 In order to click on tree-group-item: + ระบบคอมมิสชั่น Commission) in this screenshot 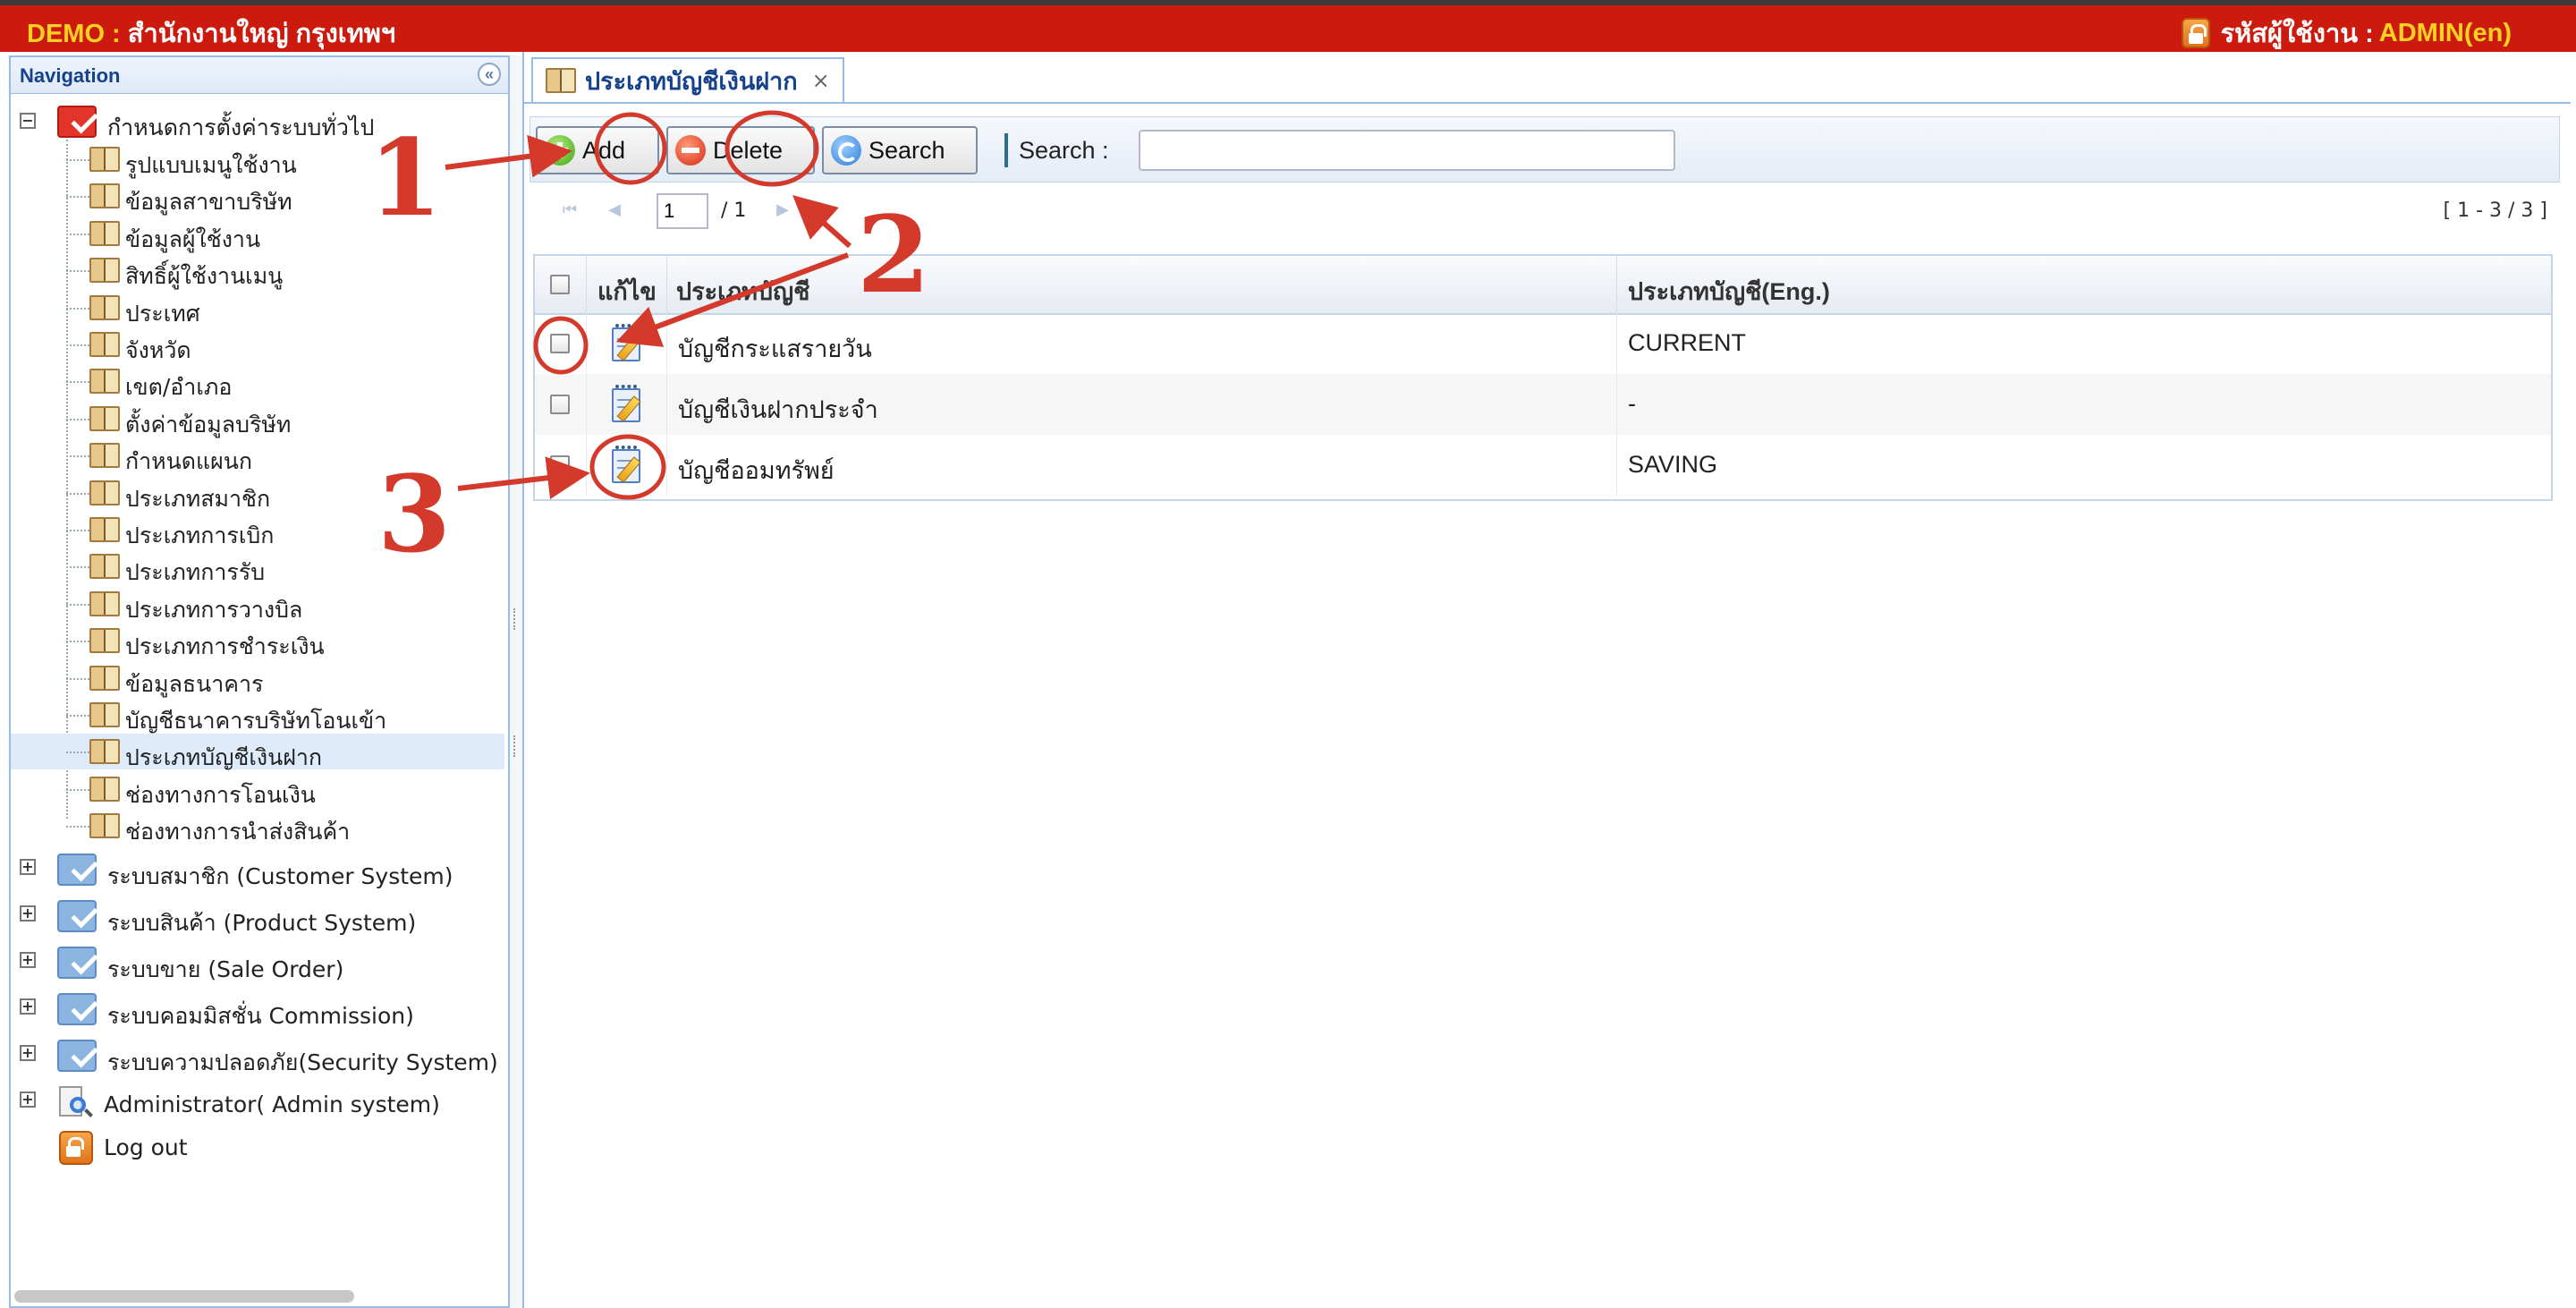, I will do `click(257, 1010)`.